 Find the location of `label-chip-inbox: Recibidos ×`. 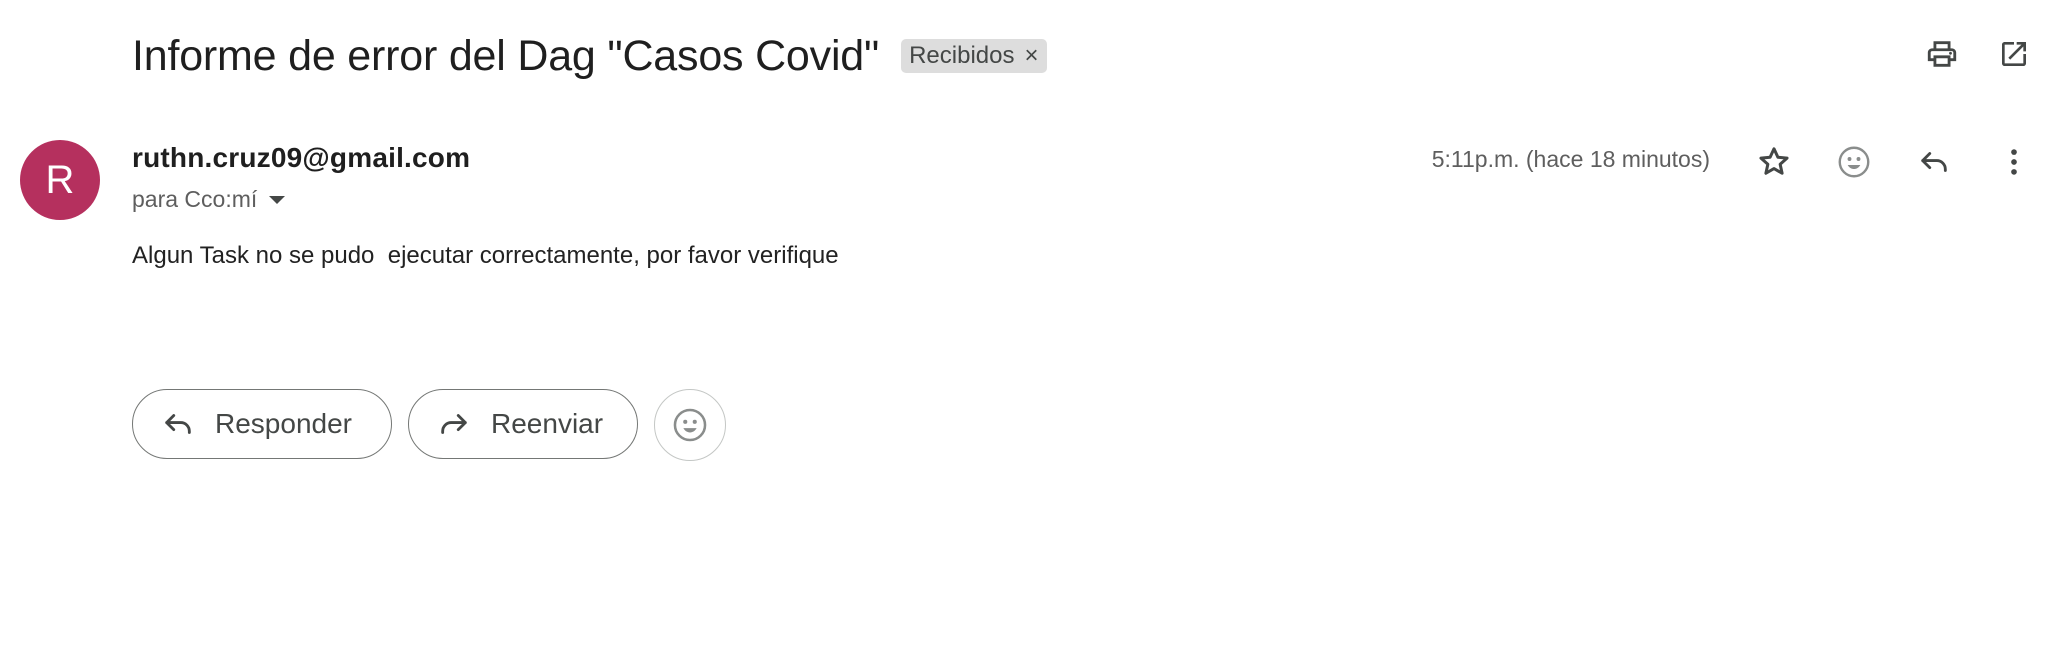

label-chip-inbox: Recibidos × is located at coordinates (974, 56).